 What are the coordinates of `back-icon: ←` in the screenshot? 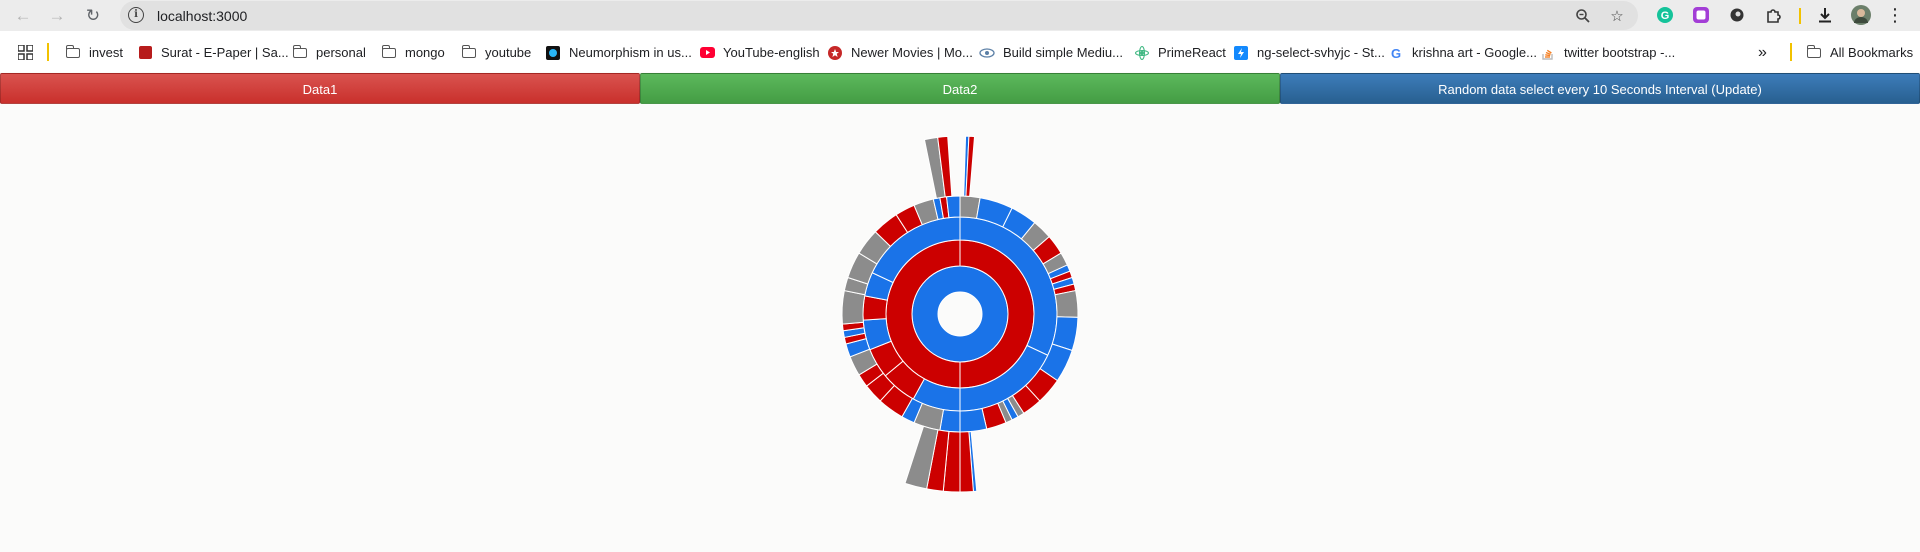 It's located at (23, 16).